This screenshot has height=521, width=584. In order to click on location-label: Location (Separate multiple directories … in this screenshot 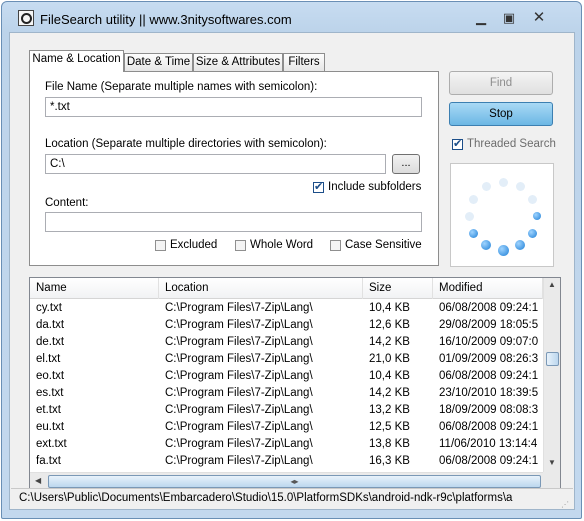, I will do `click(186, 144)`.